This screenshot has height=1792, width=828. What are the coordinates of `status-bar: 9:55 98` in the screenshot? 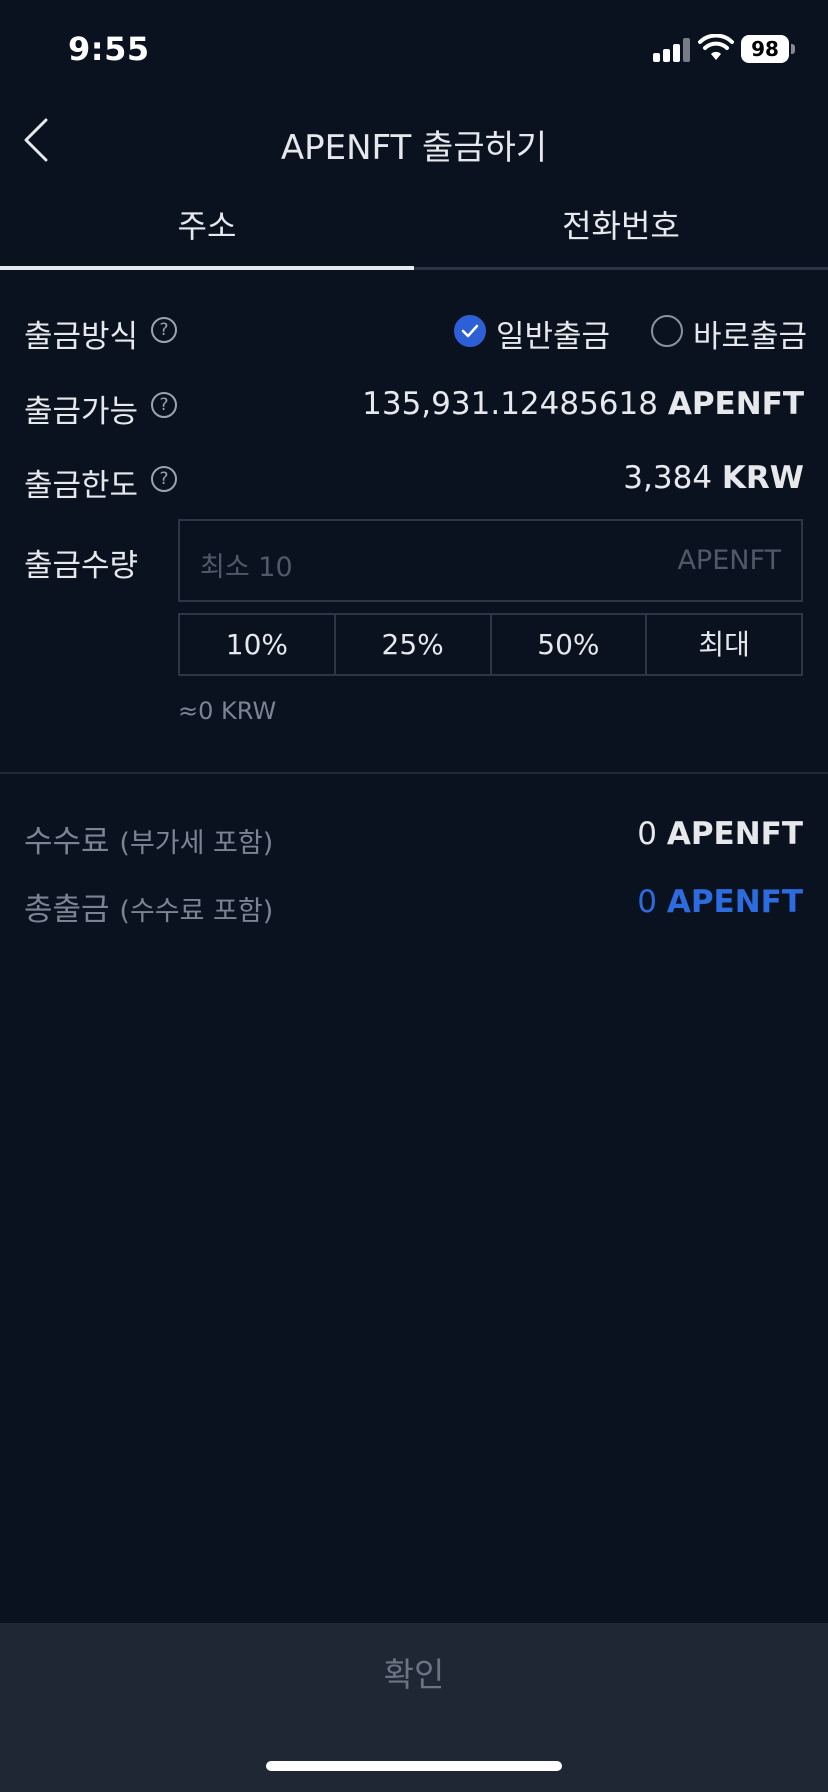 It's located at (414, 50).